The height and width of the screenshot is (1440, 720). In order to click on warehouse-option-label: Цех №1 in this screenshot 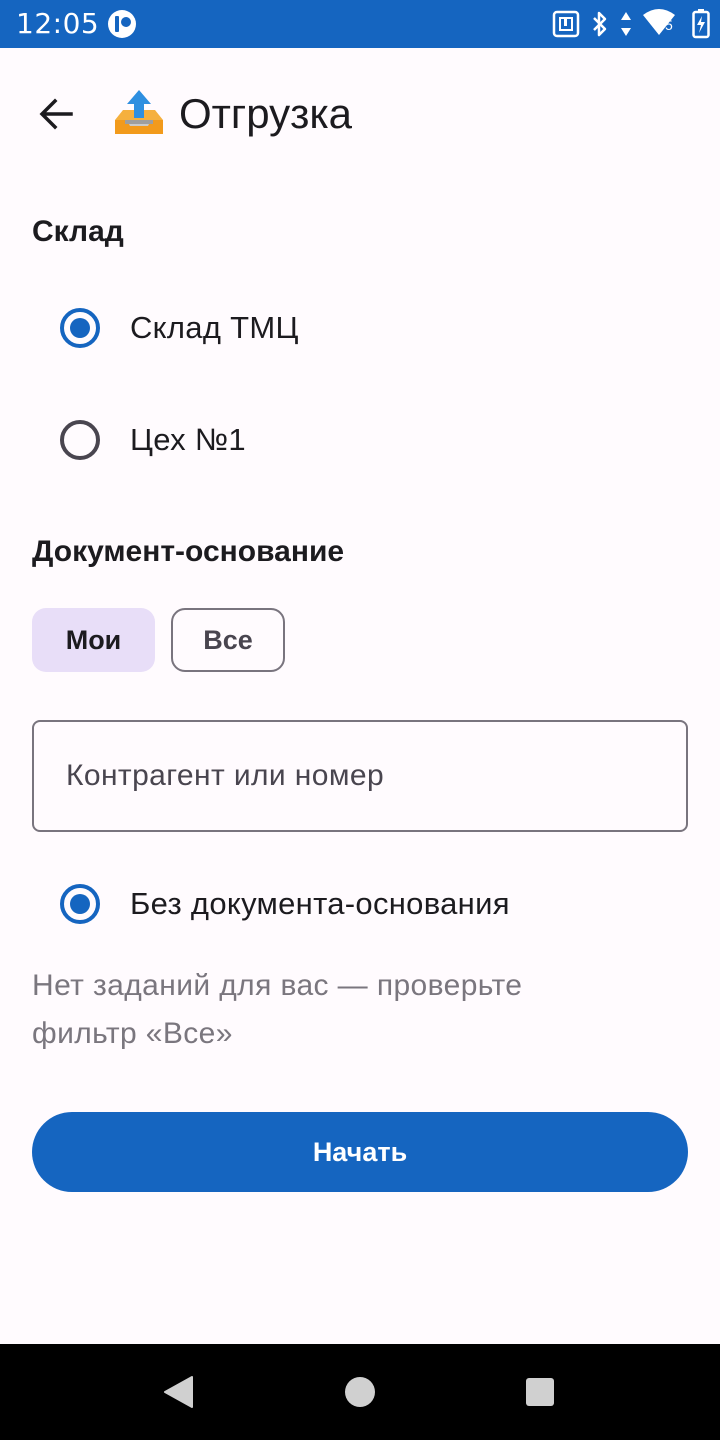, I will do `click(188, 439)`.